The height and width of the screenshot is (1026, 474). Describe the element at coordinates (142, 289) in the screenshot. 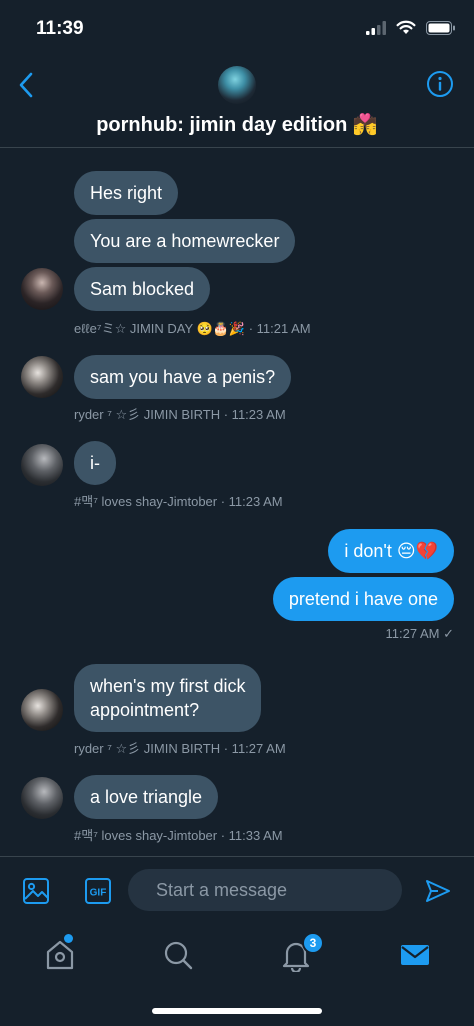

I see `incoming-message: Sam blocked` at that location.